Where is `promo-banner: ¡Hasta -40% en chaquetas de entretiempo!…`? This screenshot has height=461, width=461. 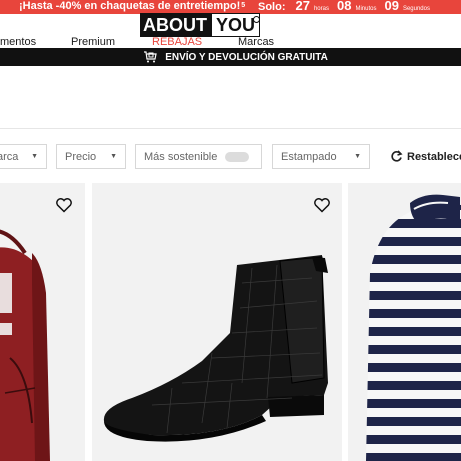 promo-banner: ¡Hasta -40% en chaquetas de entretiempo!… is located at coordinates (230, 7).